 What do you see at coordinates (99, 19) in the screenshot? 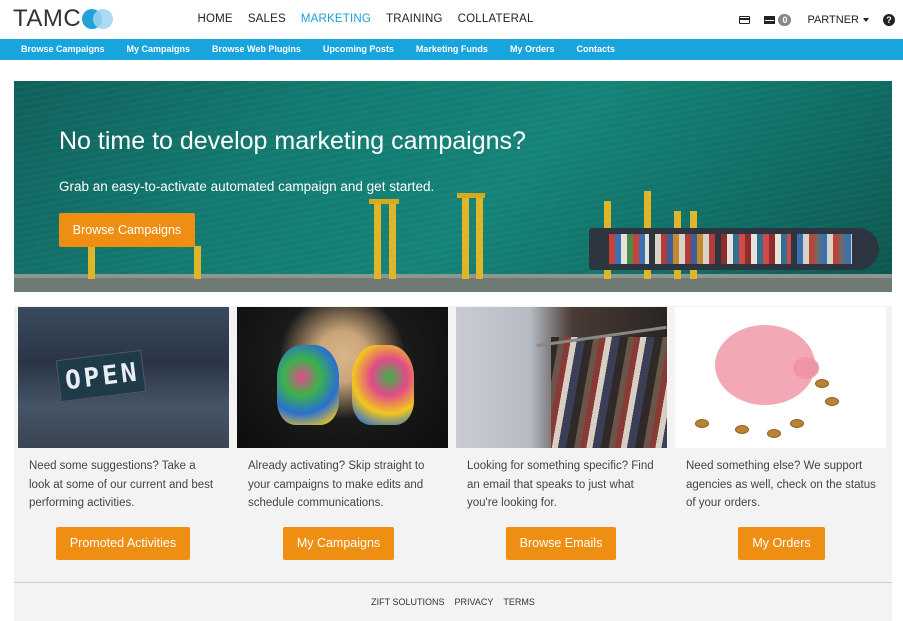
I see `logo-circles-icon` at bounding box center [99, 19].